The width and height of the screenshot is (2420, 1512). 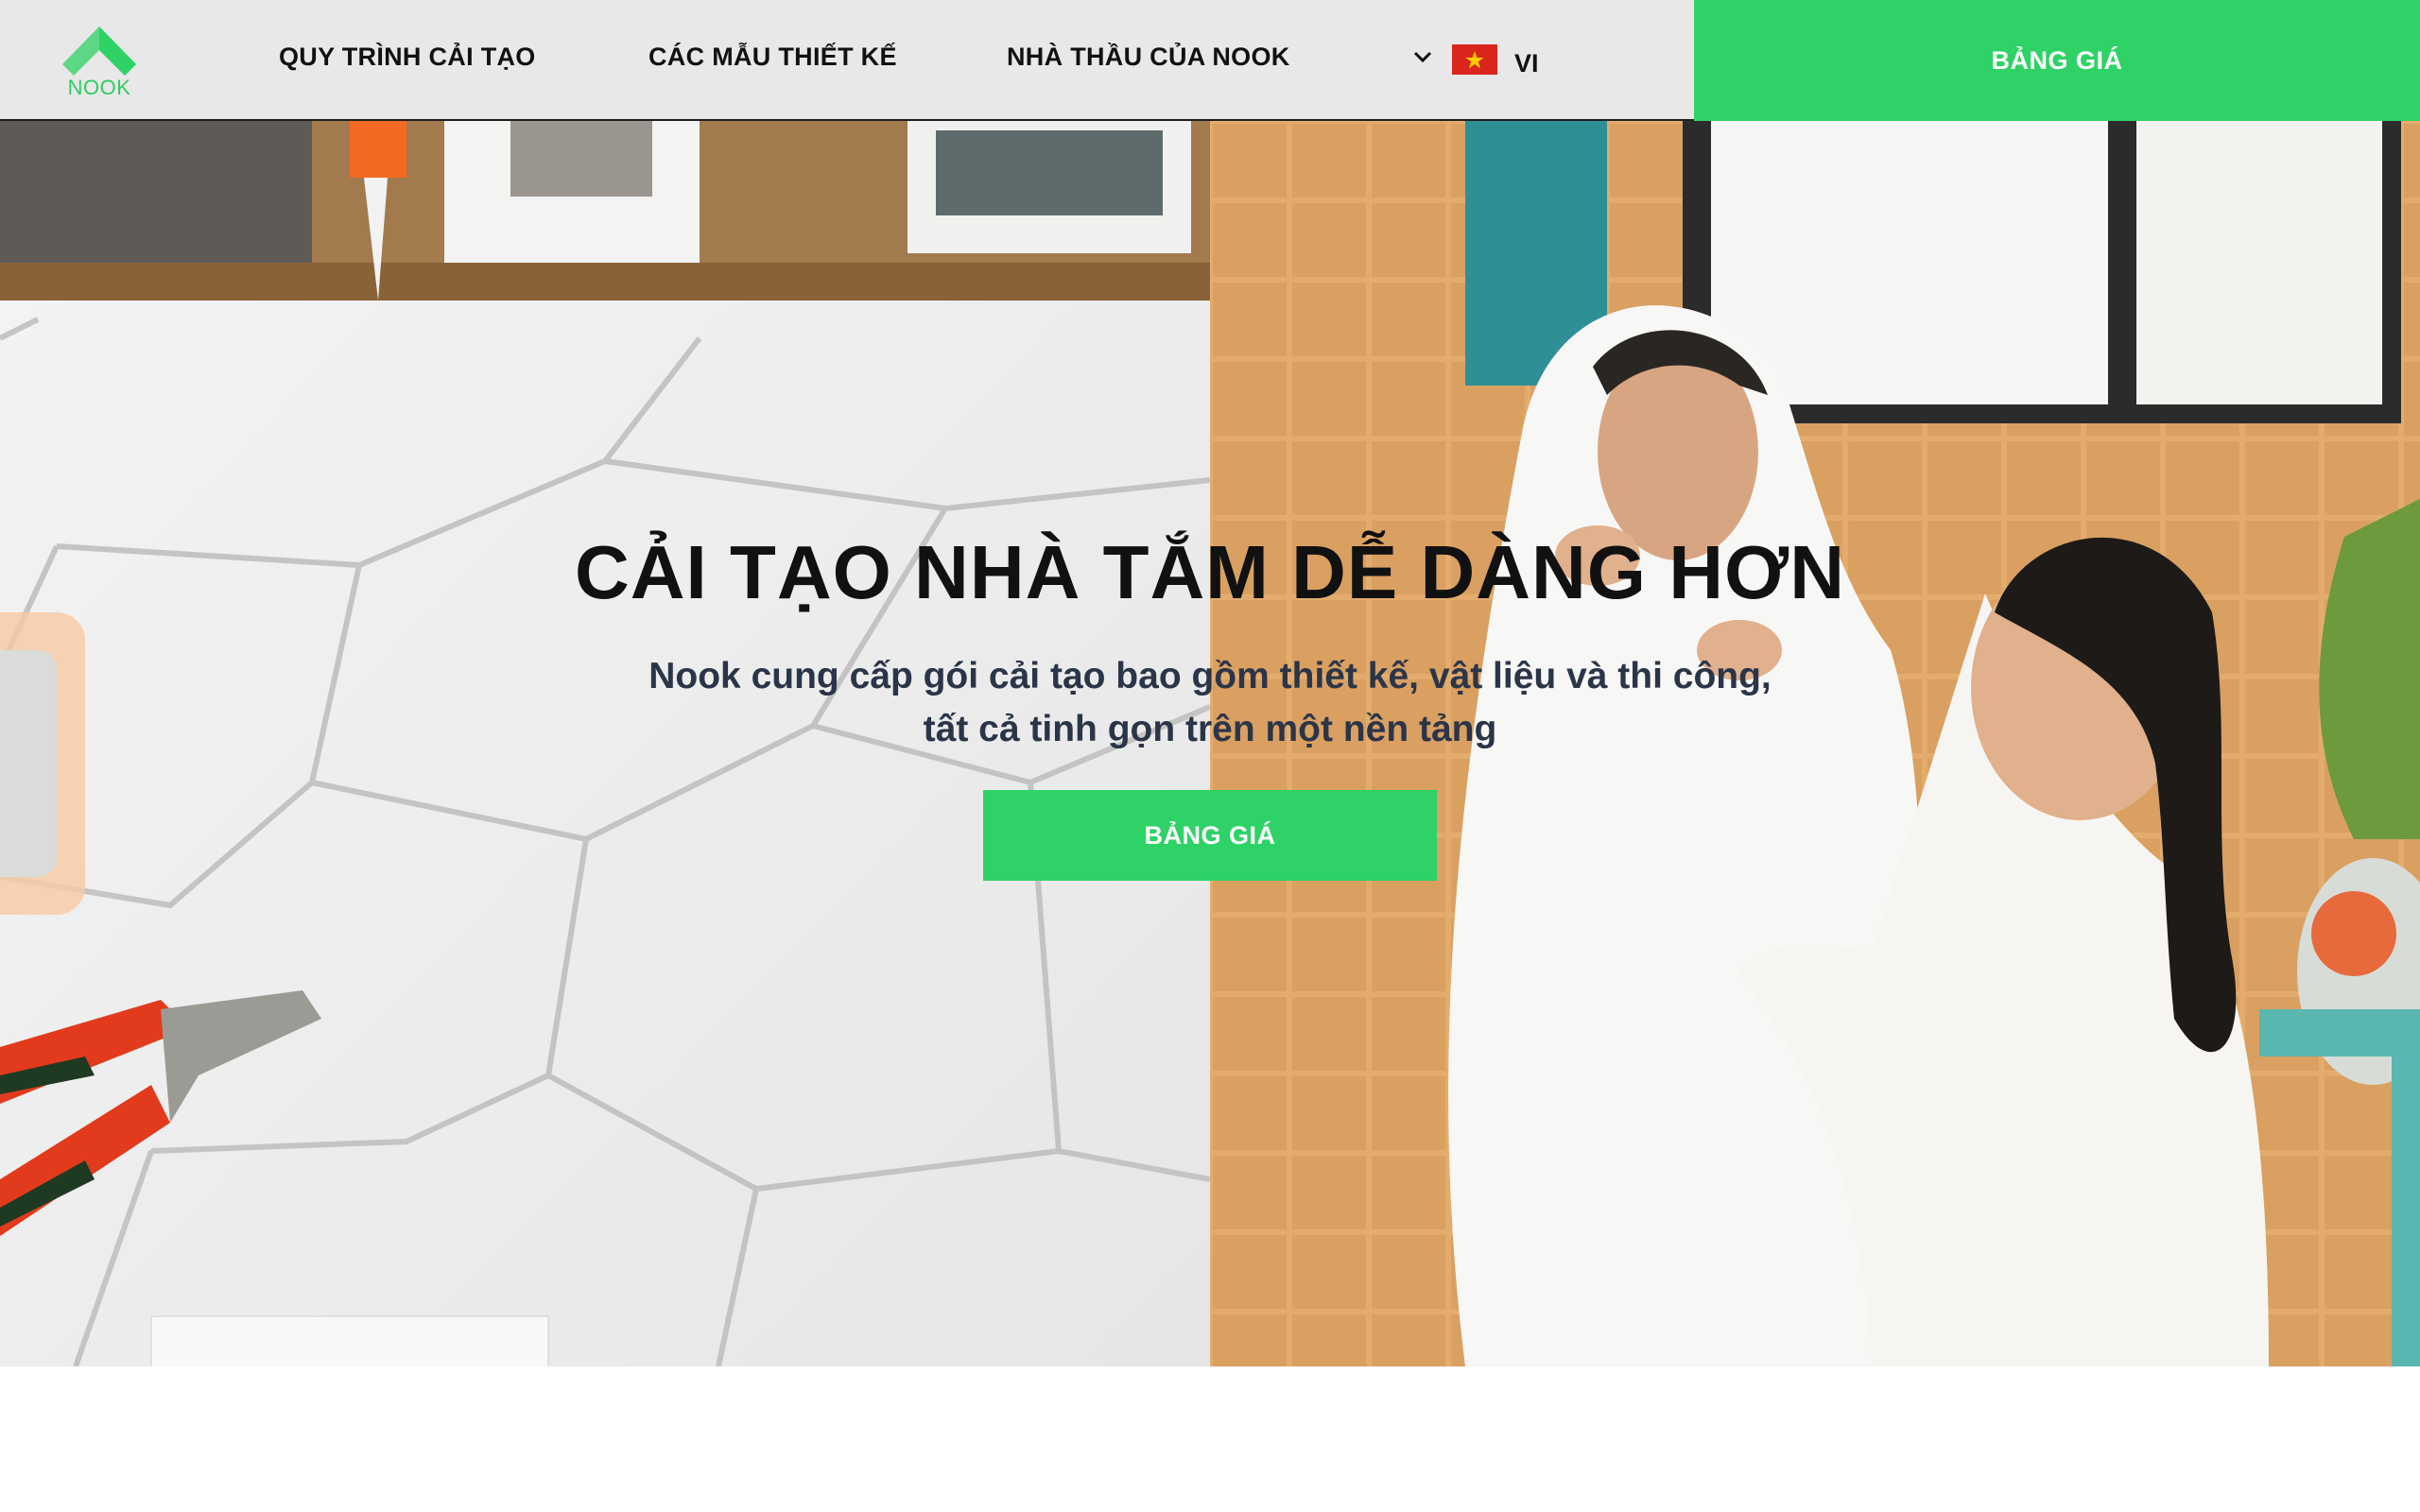 I want to click on nook-logo: NOOK, so click(x=99, y=59).